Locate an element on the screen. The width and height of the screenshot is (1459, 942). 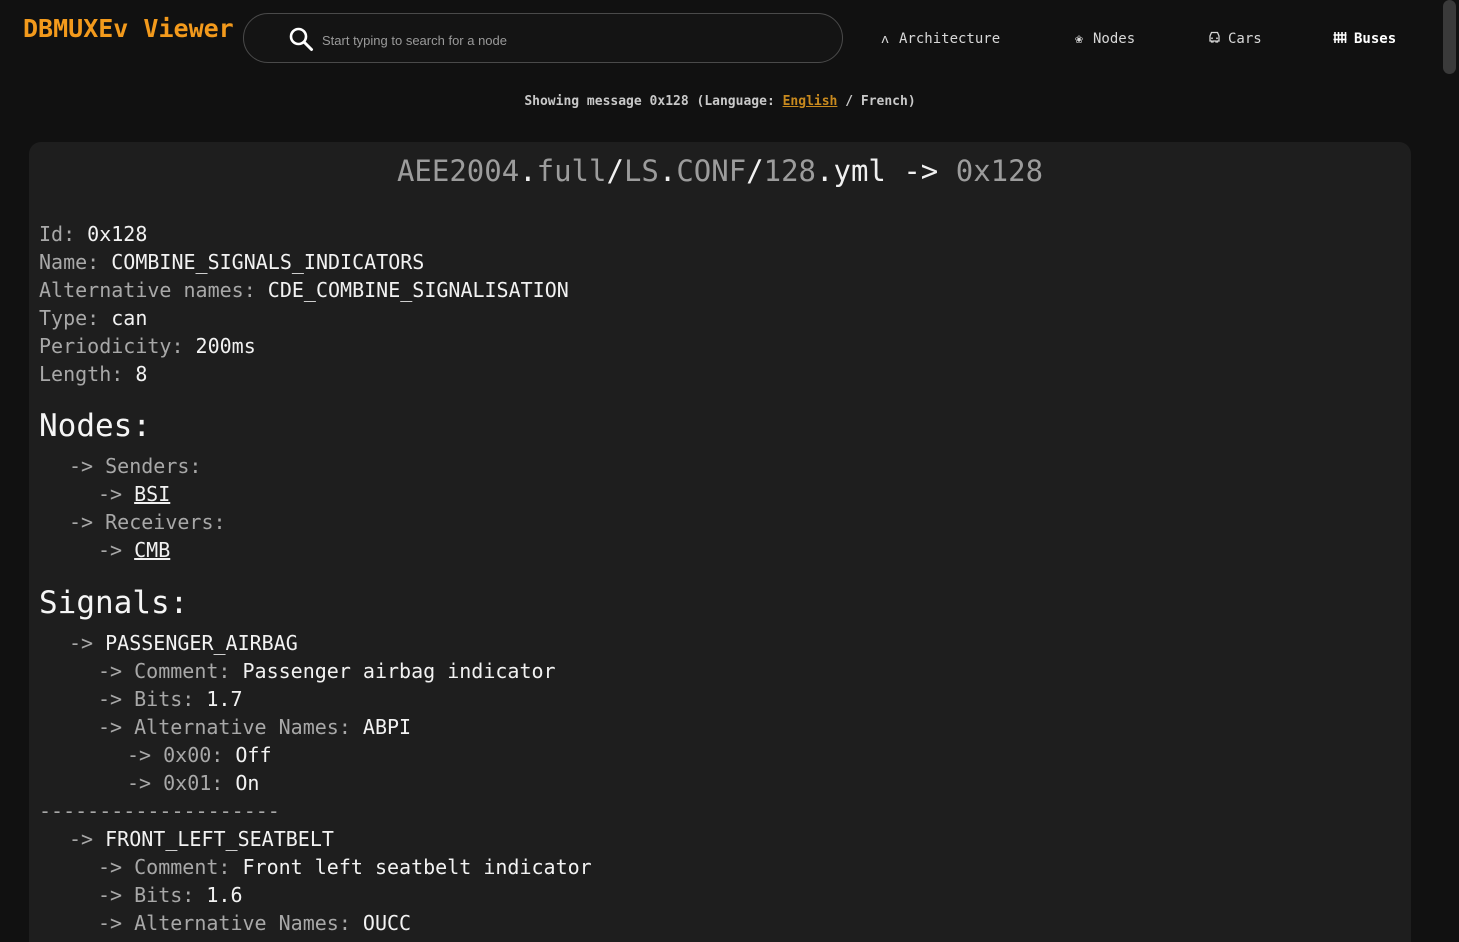
field-value: 8 is located at coordinates (141, 374).